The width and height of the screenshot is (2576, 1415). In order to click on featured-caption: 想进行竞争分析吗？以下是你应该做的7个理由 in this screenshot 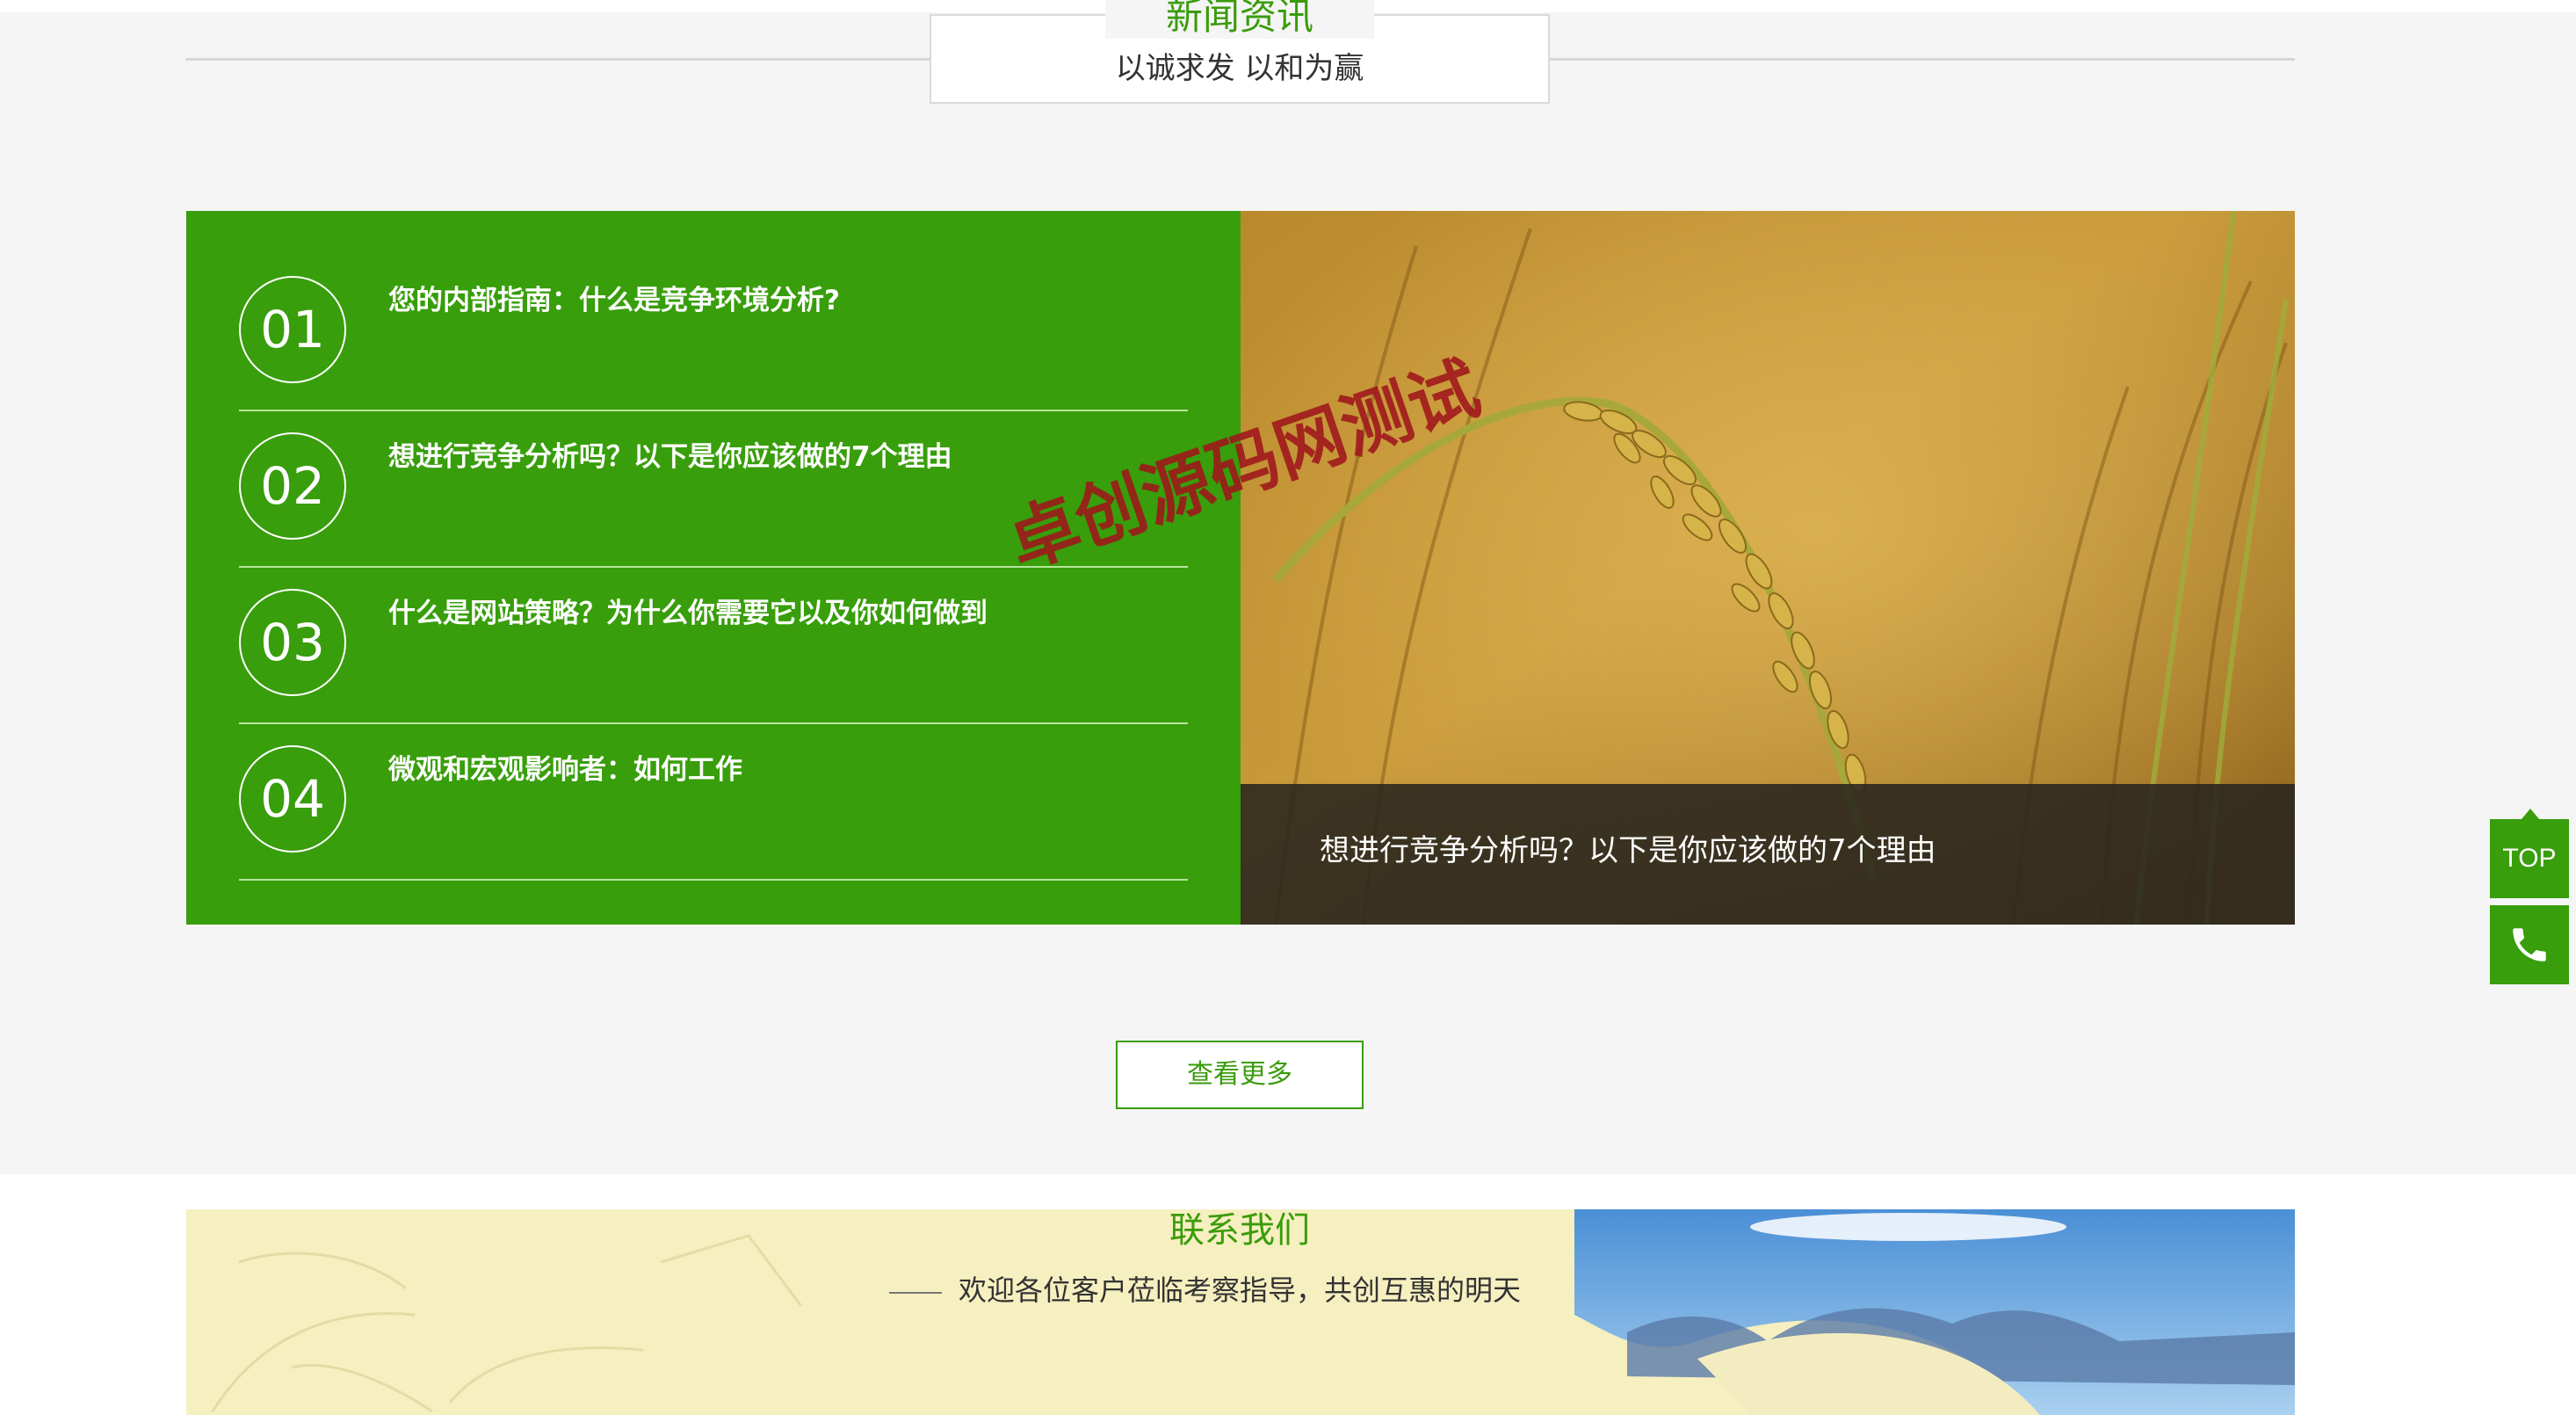, I will do `click(1628, 851)`.